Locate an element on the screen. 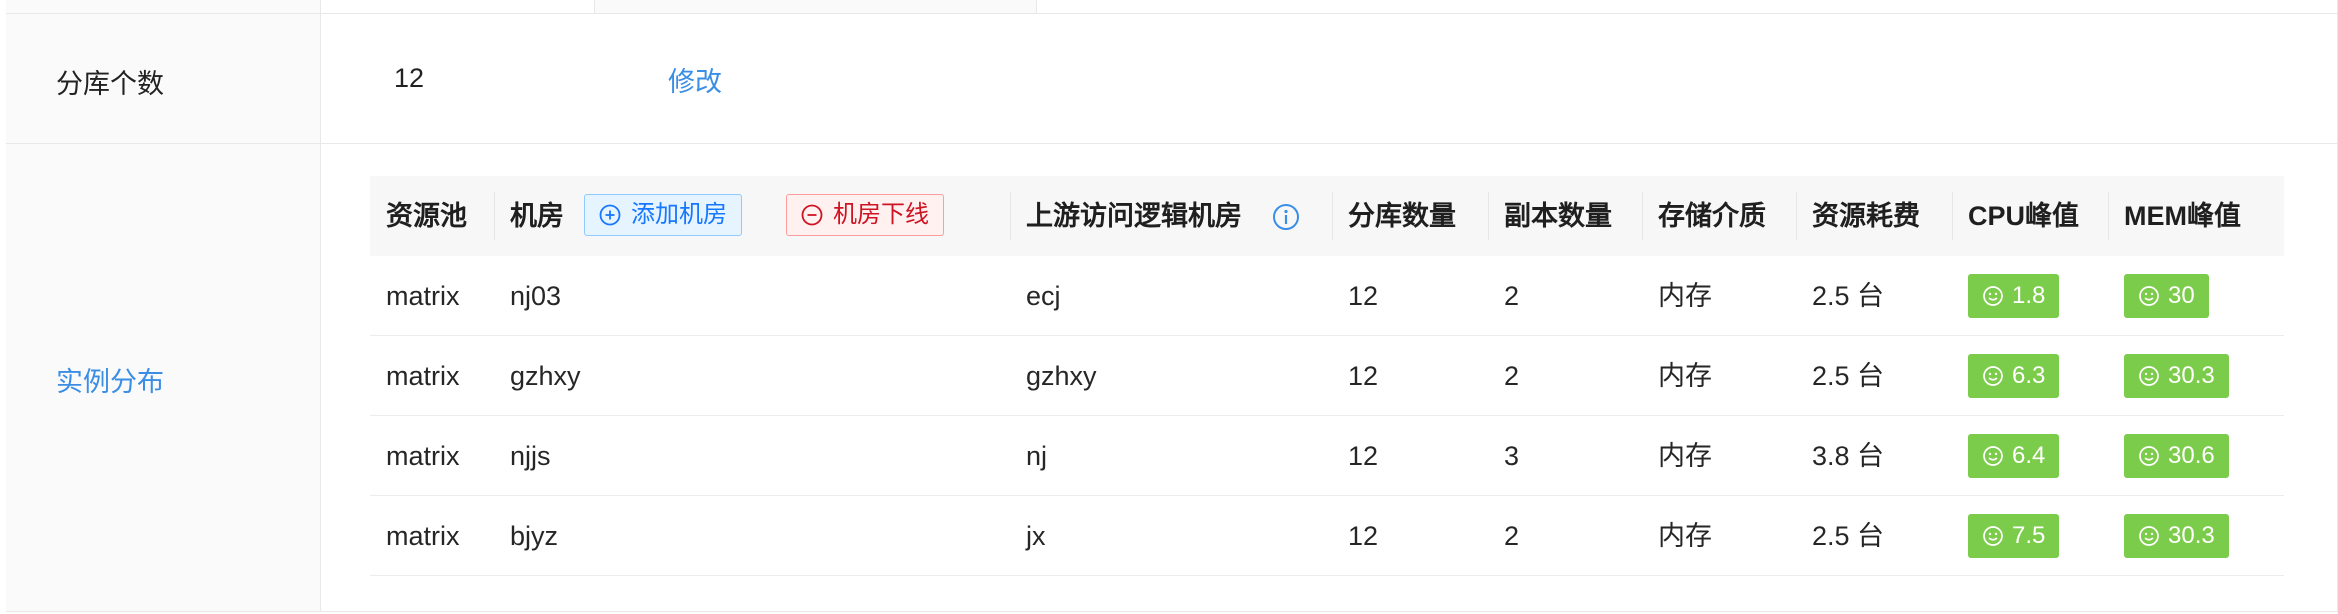 This screenshot has height=614, width=2338. top-cell is located at coordinates (815, 6).